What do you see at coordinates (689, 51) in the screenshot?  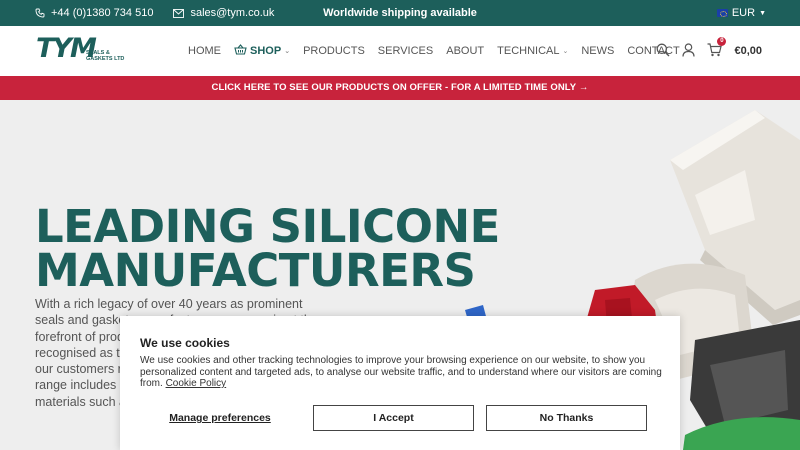 I see `account-icon` at bounding box center [689, 51].